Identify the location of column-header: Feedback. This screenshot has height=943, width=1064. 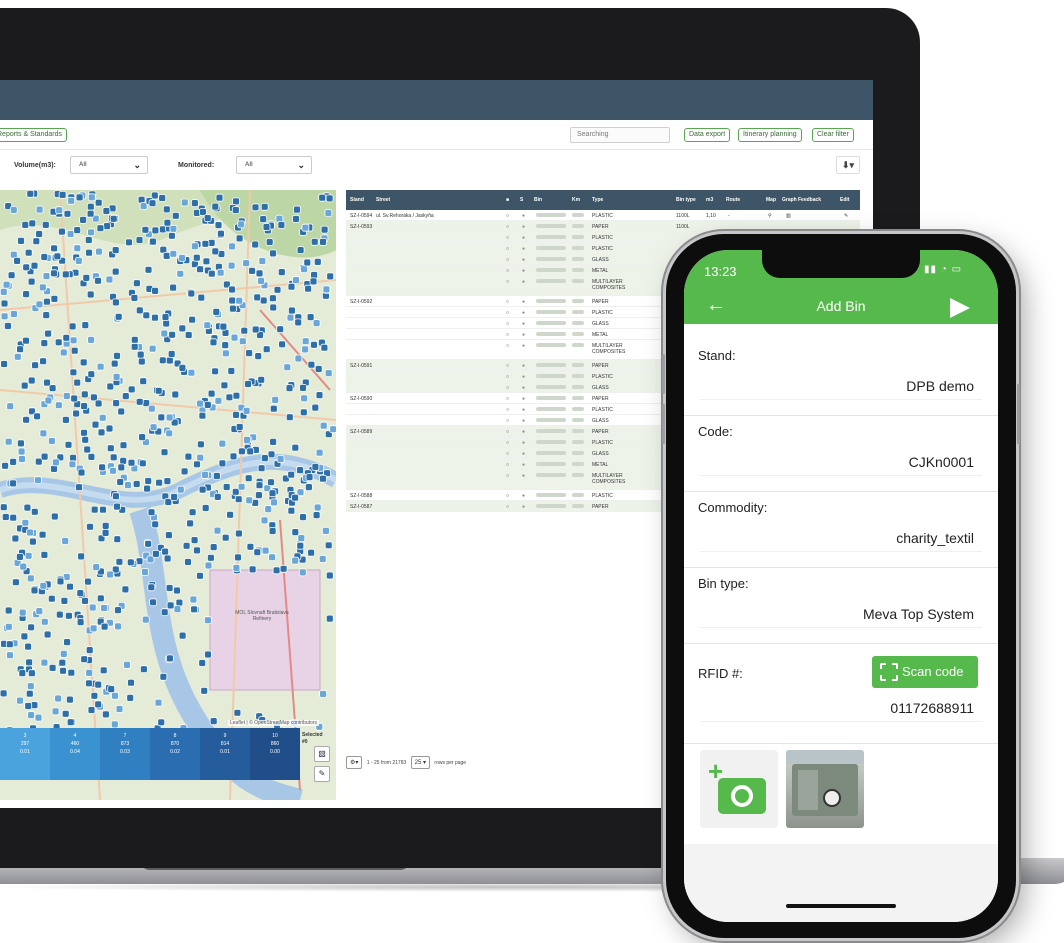
(809, 200).